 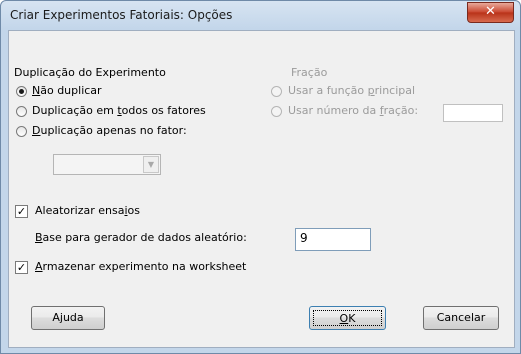 What do you see at coordinates (260, 15) in the screenshot?
I see `title-bar: Criar Experimentos Fatoriais: Opções ✕` at bounding box center [260, 15].